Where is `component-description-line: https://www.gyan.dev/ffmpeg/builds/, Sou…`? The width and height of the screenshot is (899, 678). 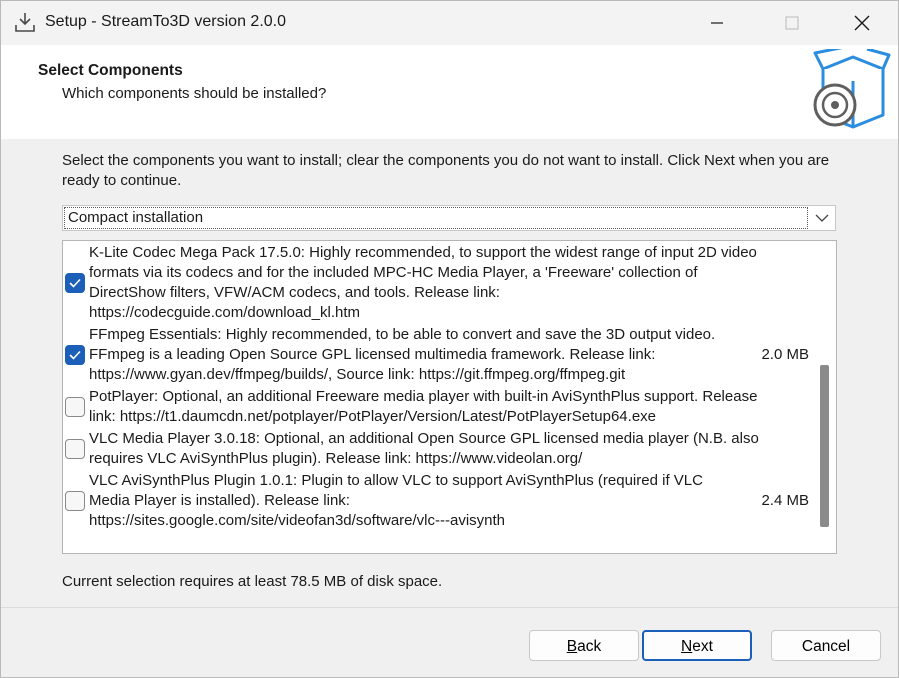 component-description-line: https://www.gyan.dev/ffmpeg/builds/, Sou… is located at coordinates (357, 374).